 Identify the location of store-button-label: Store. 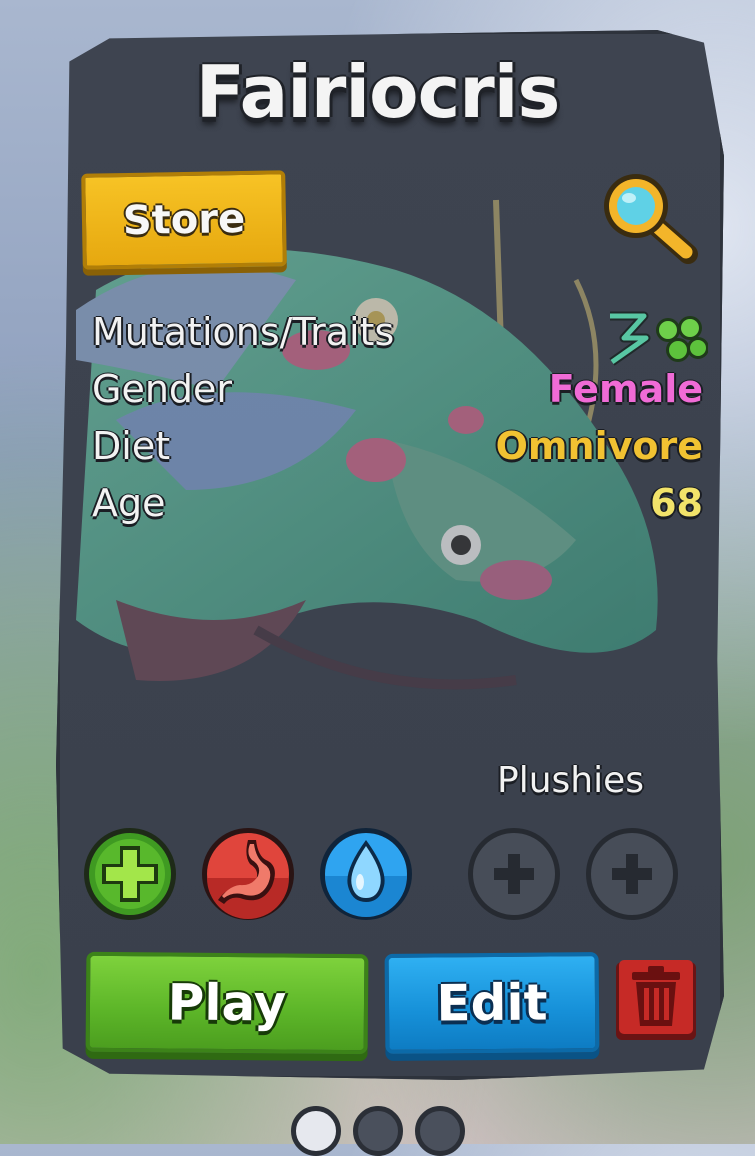
(184, 220).